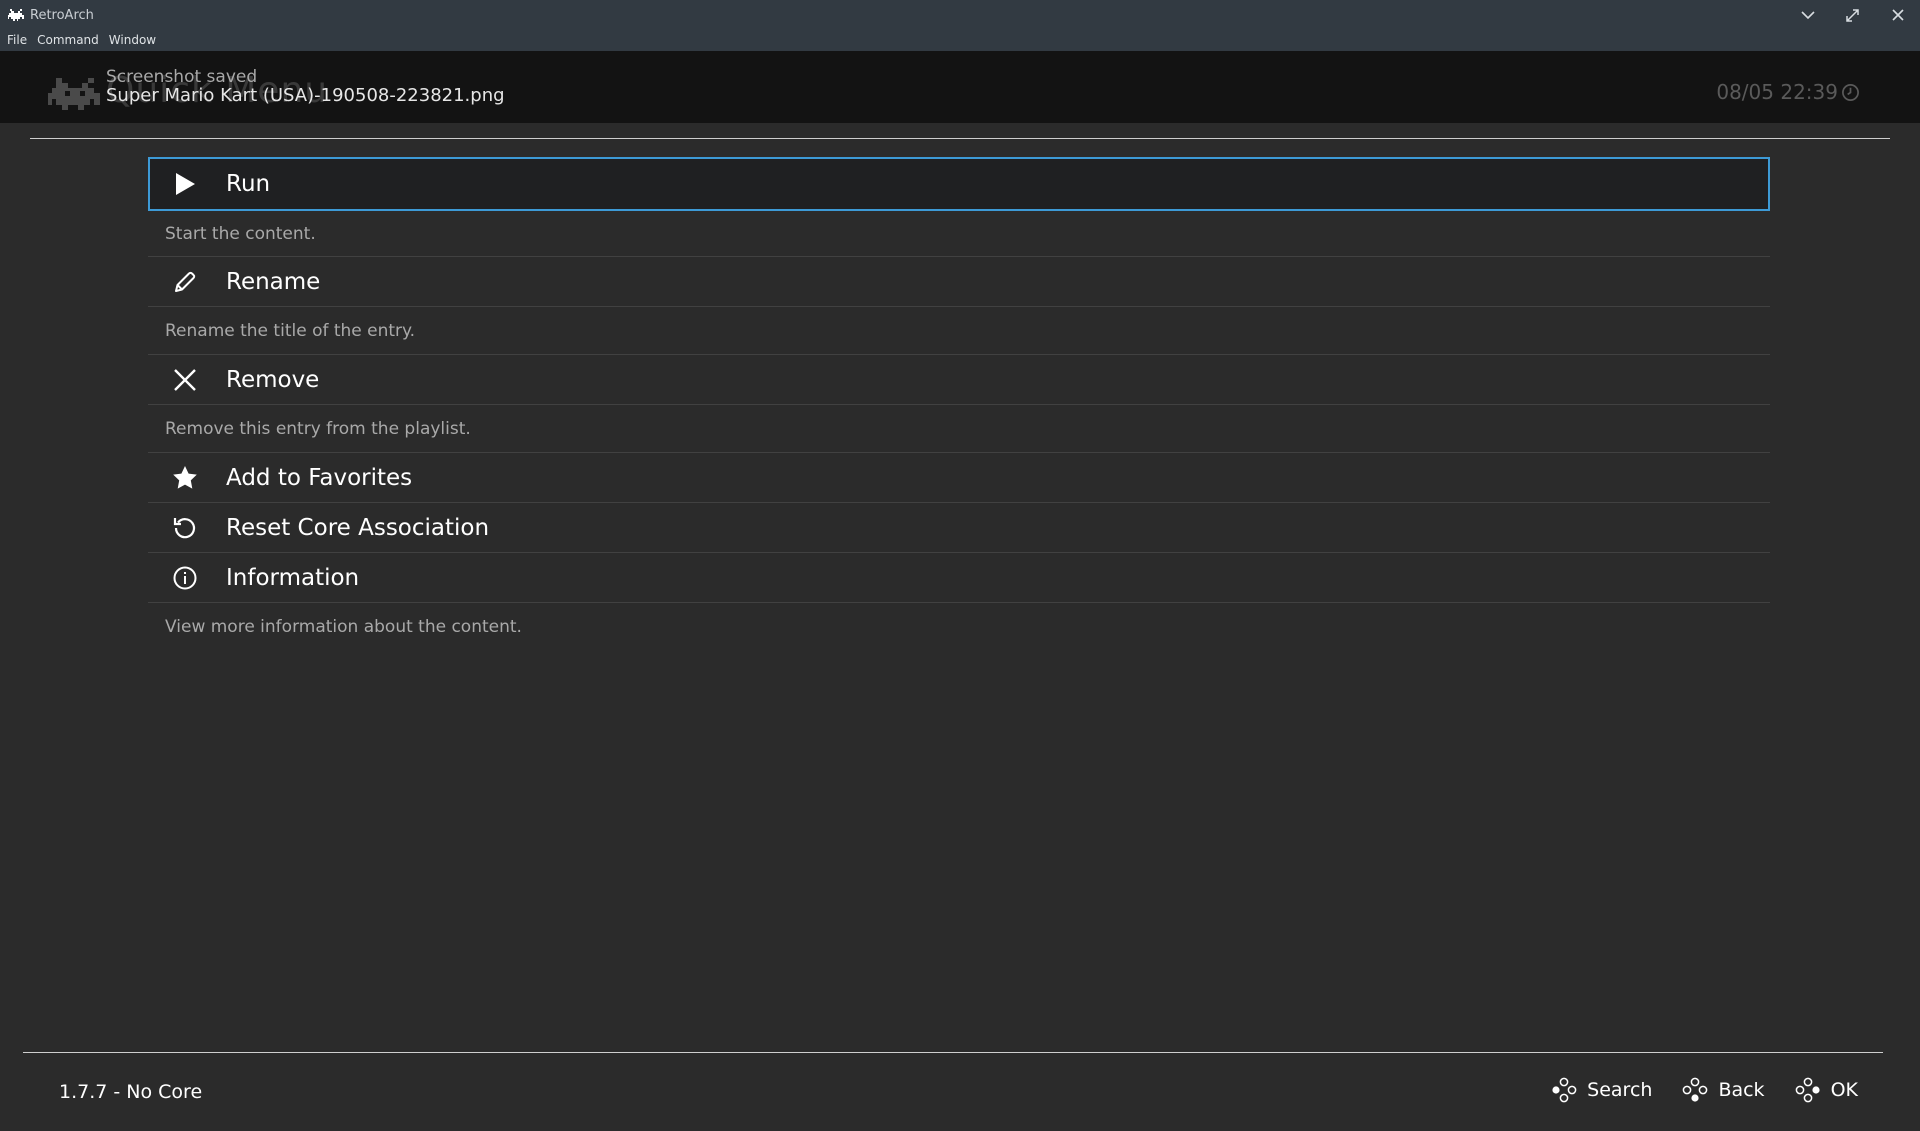 The height and width of the screenshot is (1131, 1920). I want to click on menu-entry-remove: Remove, so click(959, 380).